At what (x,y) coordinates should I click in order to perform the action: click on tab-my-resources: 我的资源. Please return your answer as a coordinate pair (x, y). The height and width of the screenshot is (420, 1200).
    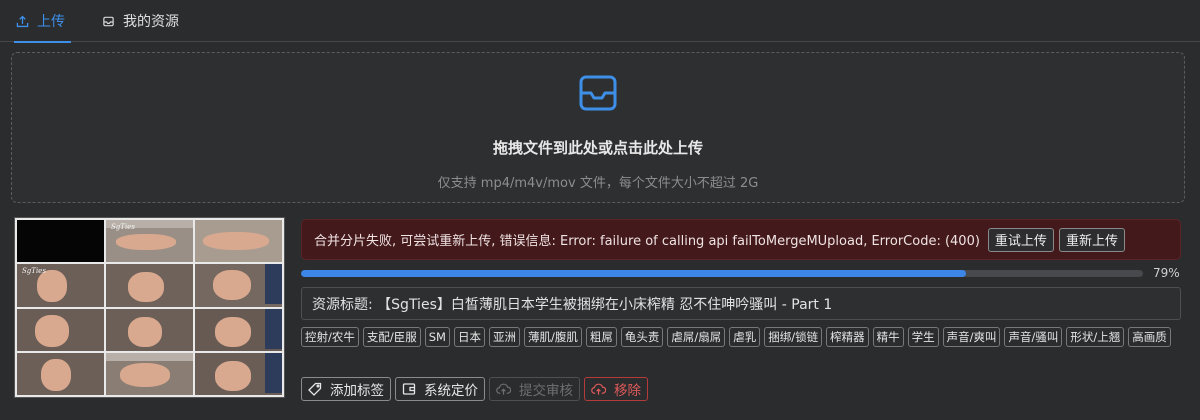
    Looking at the image, I should click on (140, 21).